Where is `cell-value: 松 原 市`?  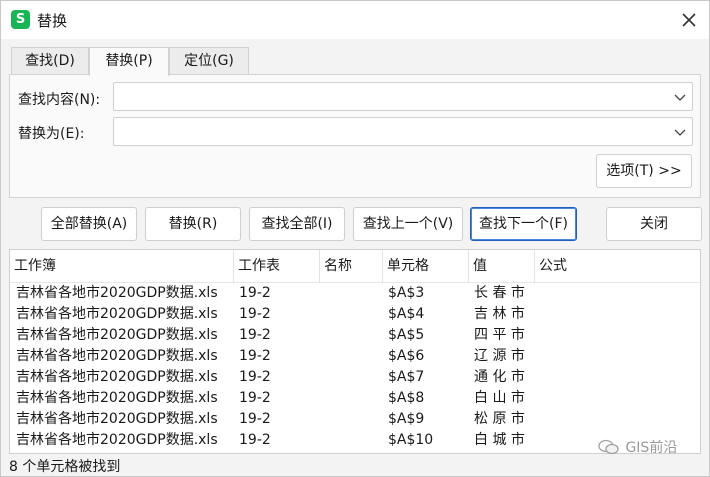
cell-value: 松 原 市 is located at coordinates (499, 419).